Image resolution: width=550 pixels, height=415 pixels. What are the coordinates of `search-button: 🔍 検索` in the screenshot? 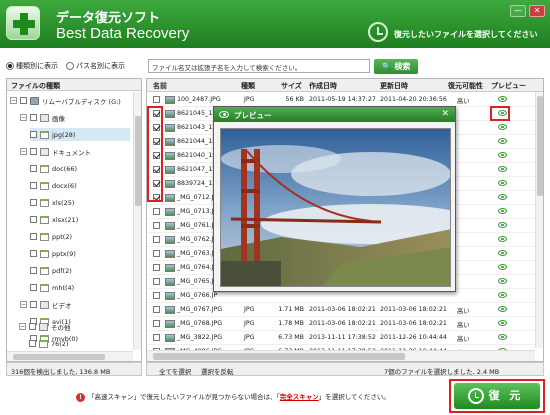 It's located at (396, 66).